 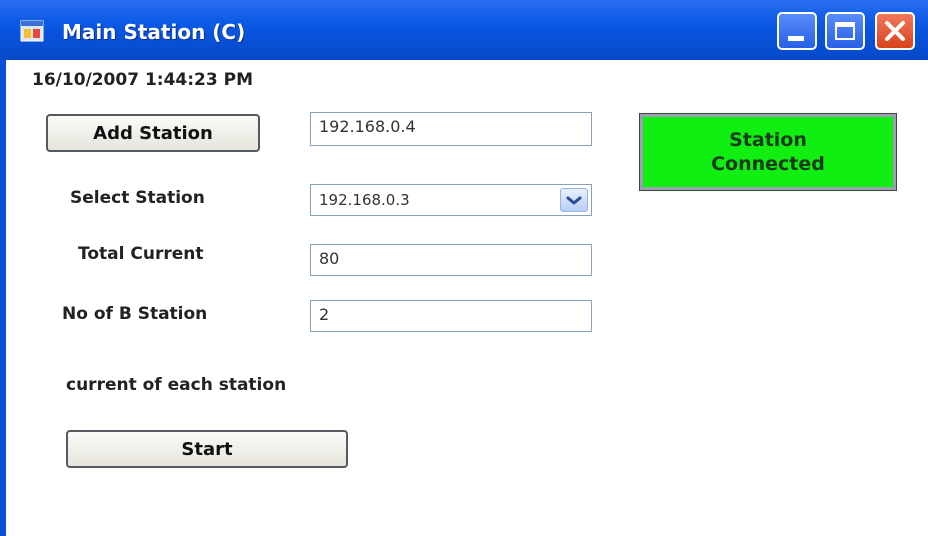 I want to click on window-app-icon, so click(x=32, y=31).